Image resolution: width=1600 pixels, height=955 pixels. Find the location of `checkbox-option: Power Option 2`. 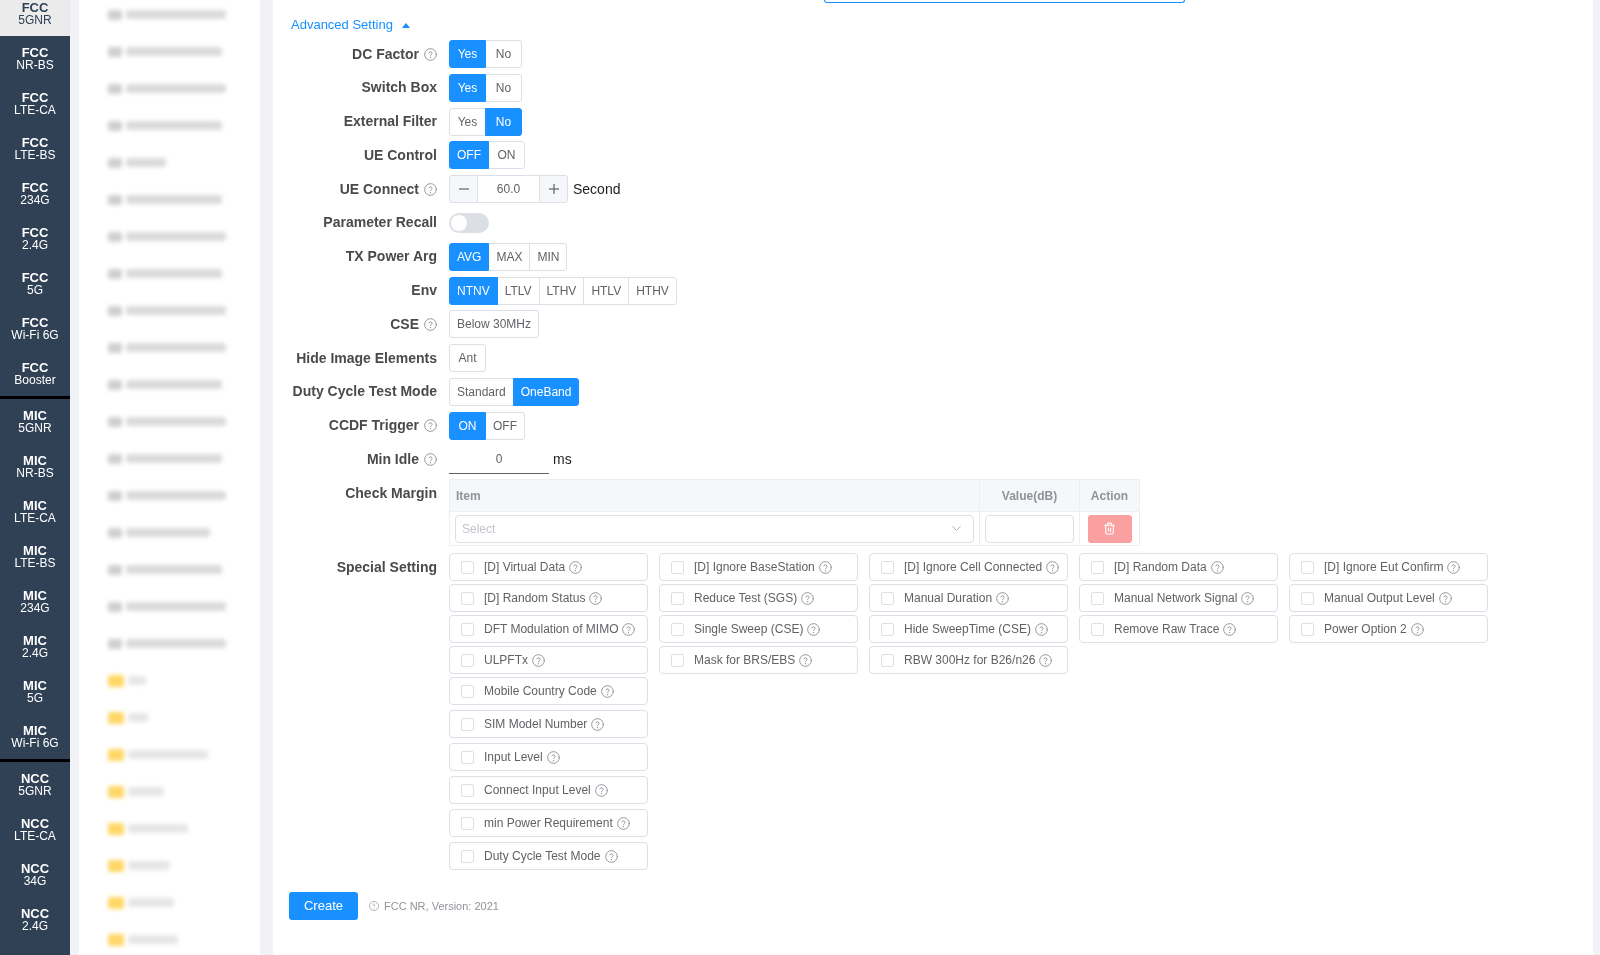

checkbox-option: Power Option 2 is located at coordinates (1388, 629).